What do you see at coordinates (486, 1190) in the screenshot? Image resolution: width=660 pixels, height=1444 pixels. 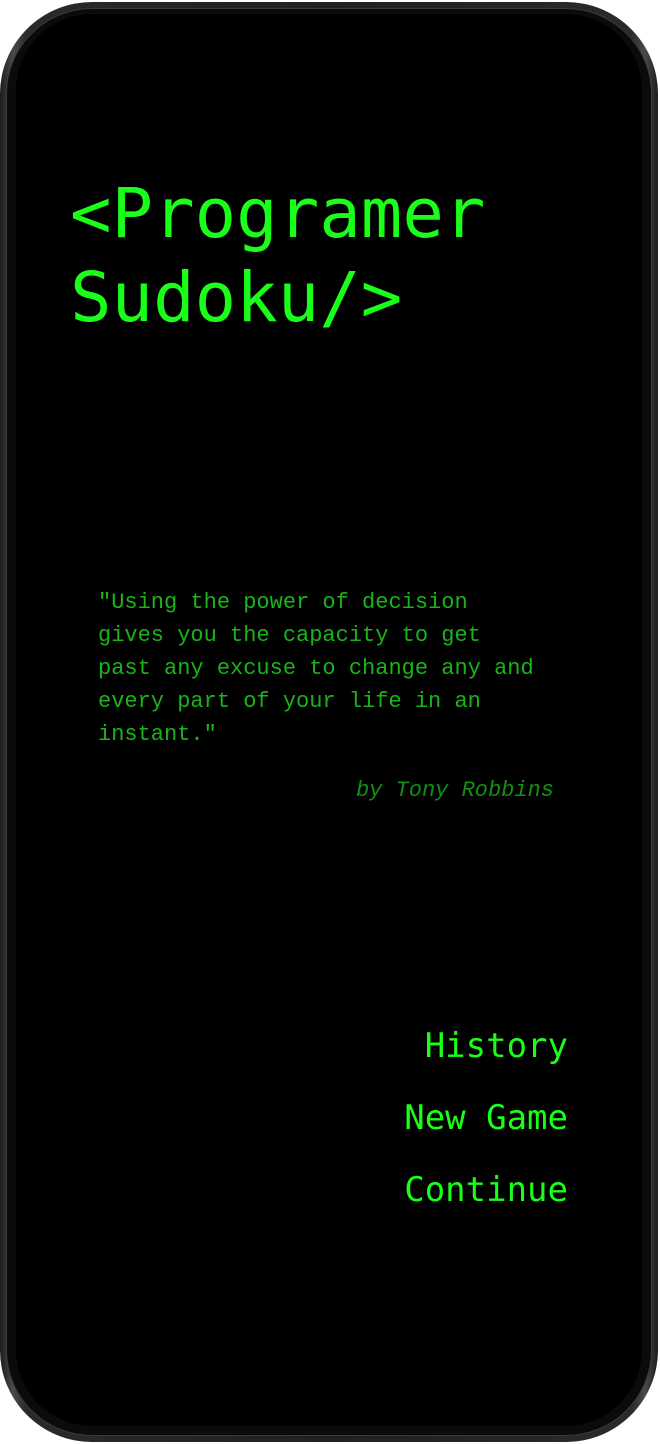 I see `continue-button: Continue` at bounding box center [486, 1190].